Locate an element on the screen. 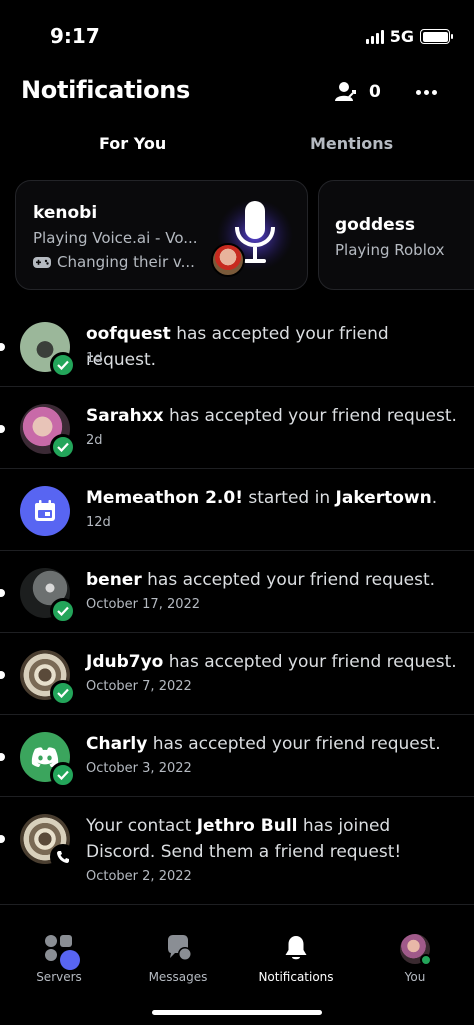  notification-user: bener is located at coordinates (114, 580).